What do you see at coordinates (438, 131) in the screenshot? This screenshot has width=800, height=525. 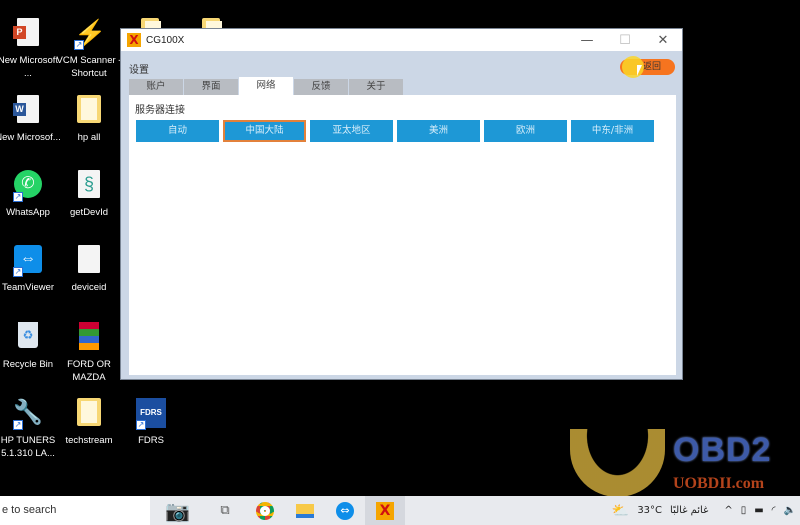 I see `server-americas-button: 美洲` at bounding box center [438, 131].